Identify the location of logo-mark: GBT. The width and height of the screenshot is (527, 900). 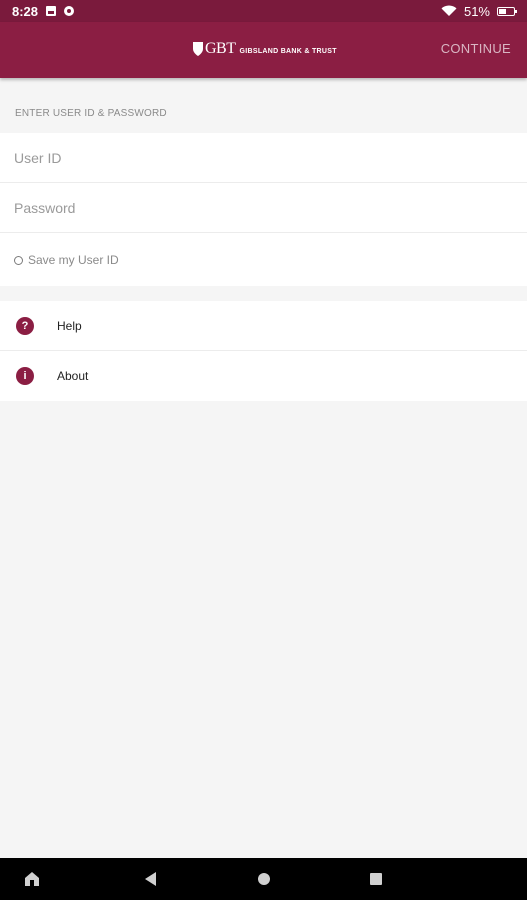
(220, 48).